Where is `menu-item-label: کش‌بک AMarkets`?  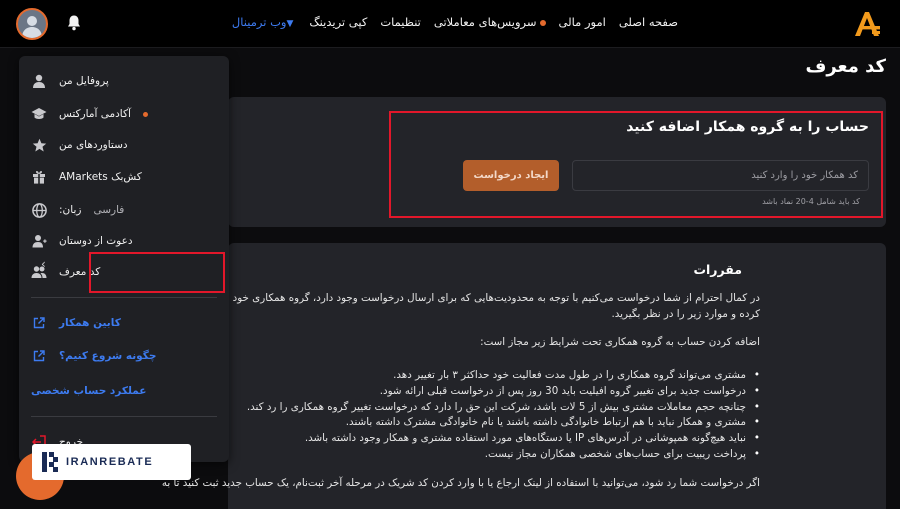 menu-item-label: کش‌بک AMarkets is located at coordinates (100, 177).